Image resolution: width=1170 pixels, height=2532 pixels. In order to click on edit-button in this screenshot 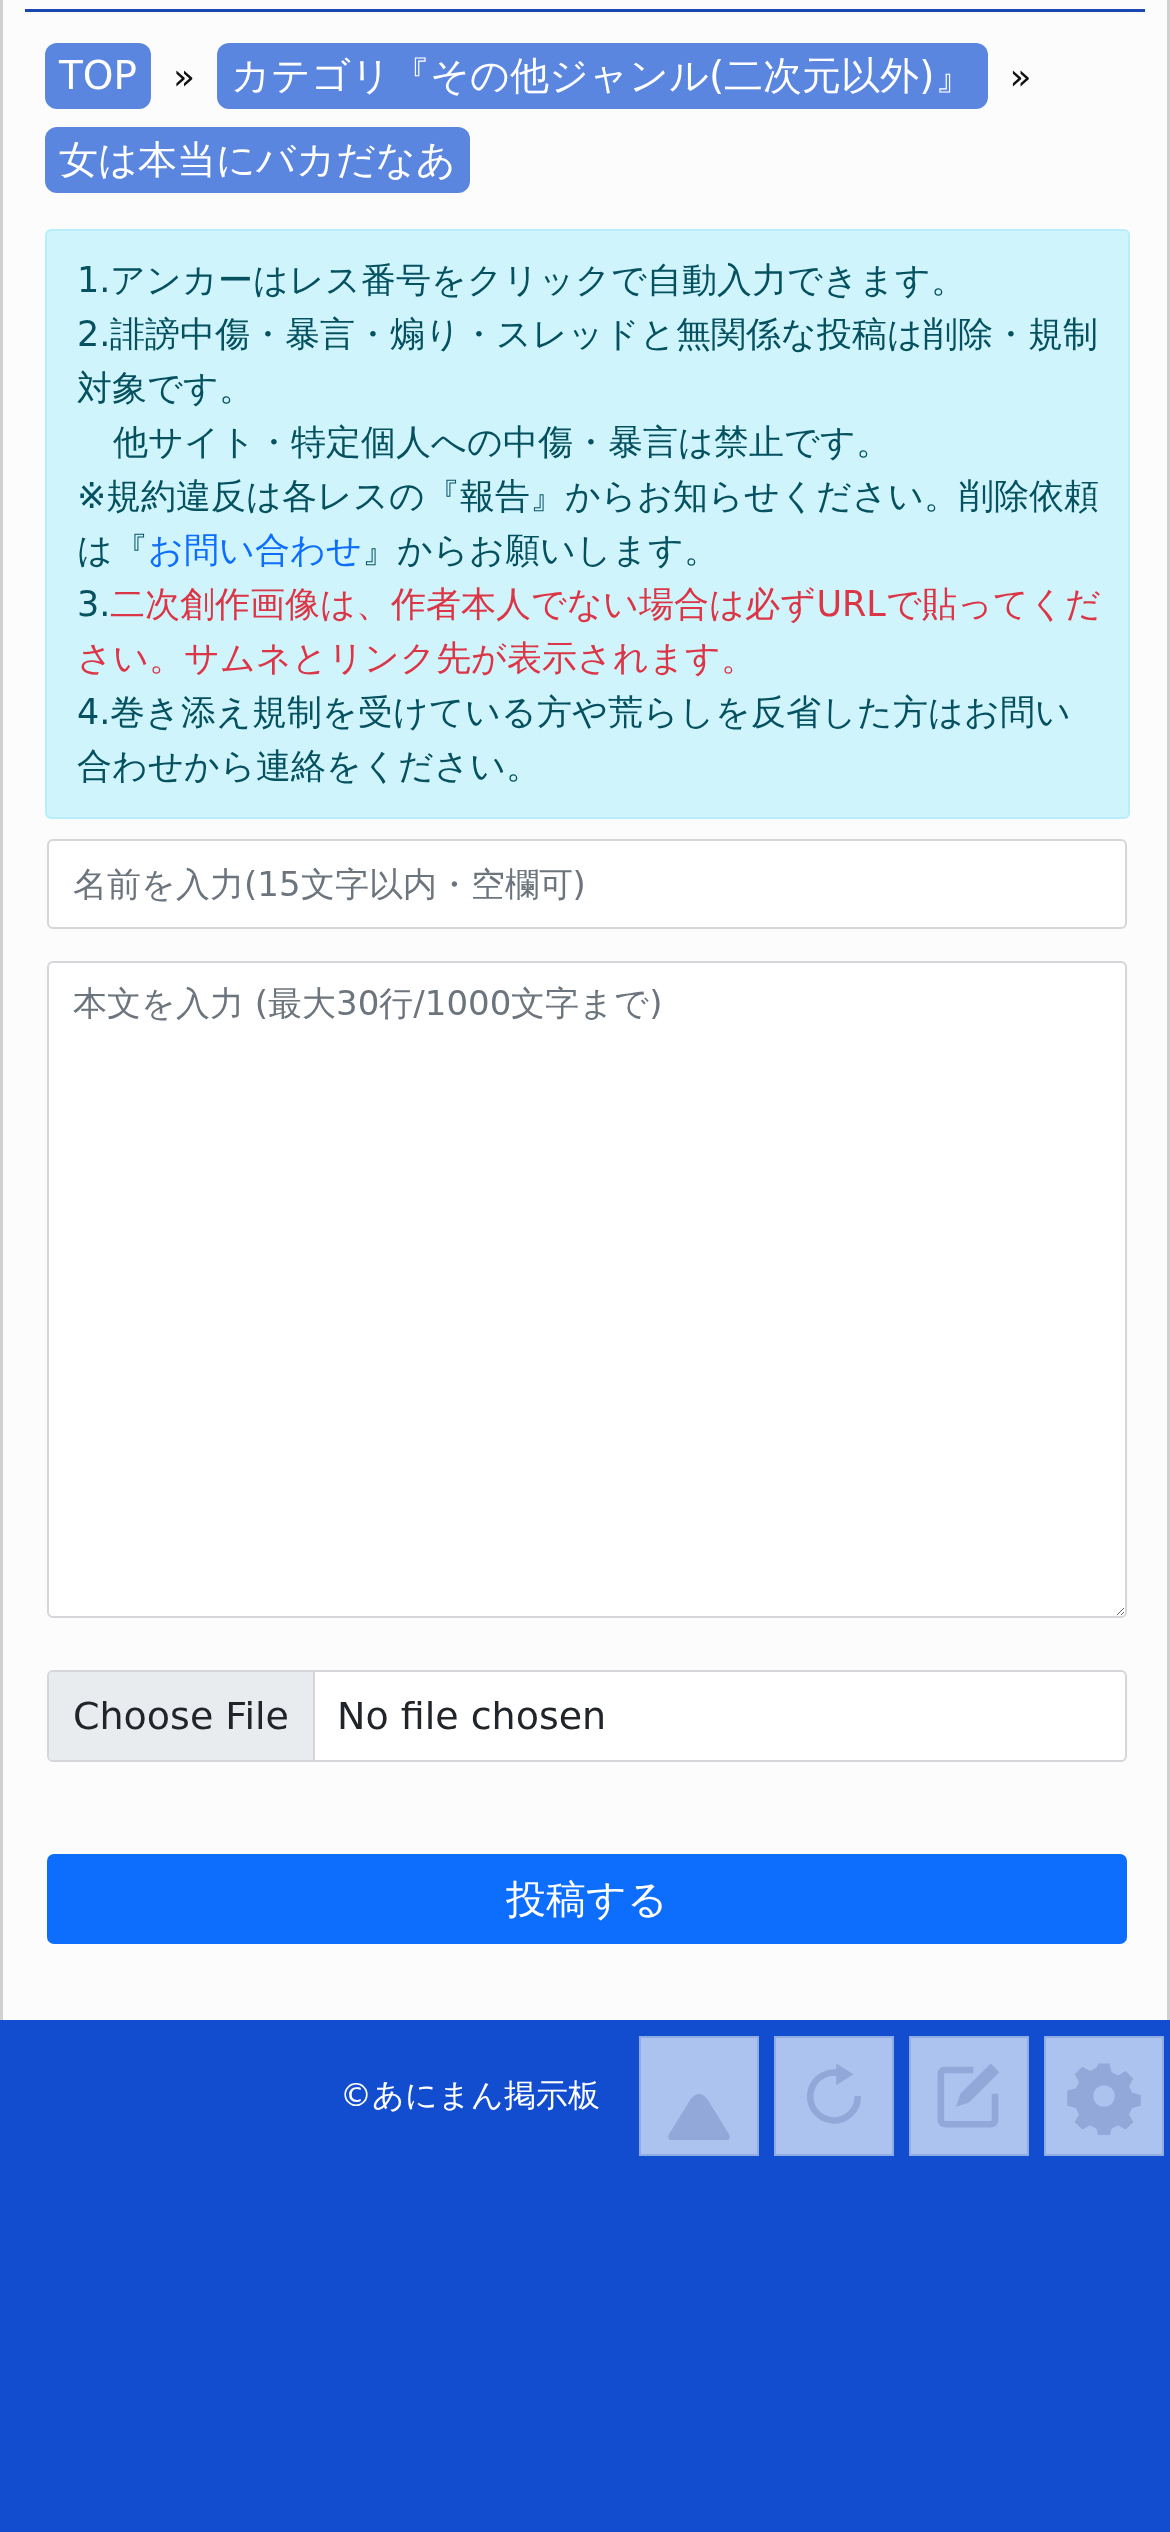, I will do `click(969, 2096)`.